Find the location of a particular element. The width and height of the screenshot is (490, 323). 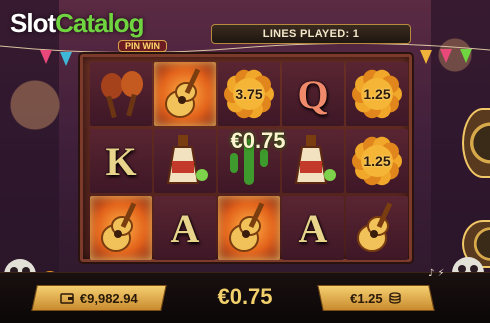

letter-symbol: K is located at coordinates (121, 161).